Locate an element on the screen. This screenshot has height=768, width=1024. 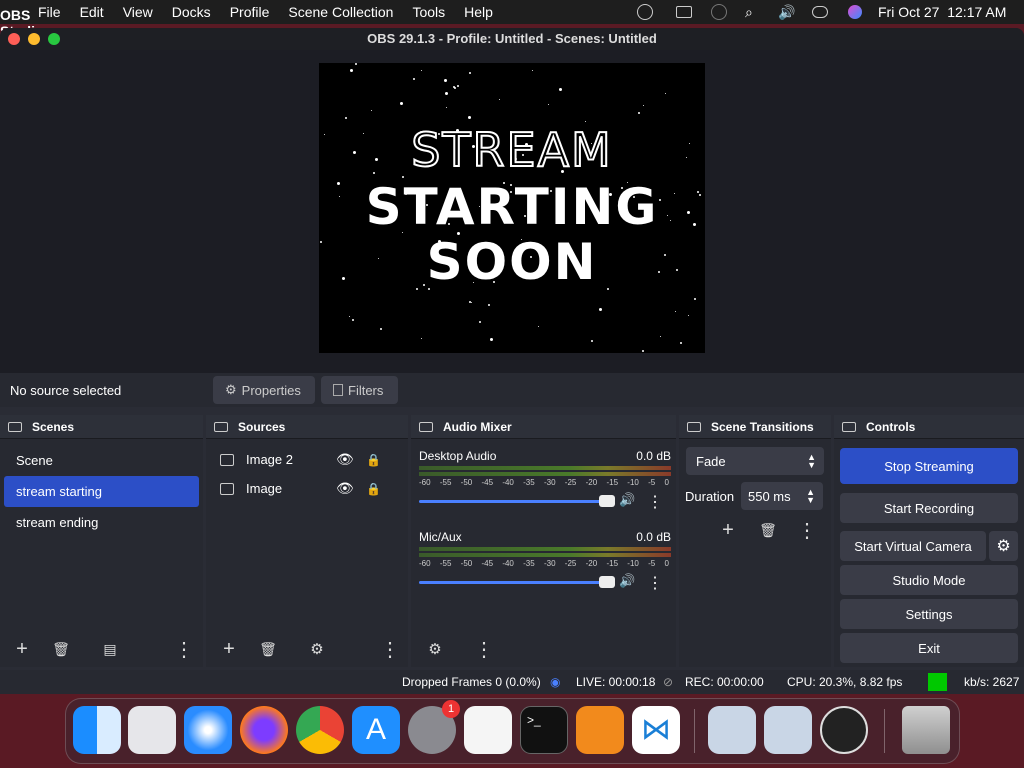
filters-button: Filters is located at coordinates (359, 390).